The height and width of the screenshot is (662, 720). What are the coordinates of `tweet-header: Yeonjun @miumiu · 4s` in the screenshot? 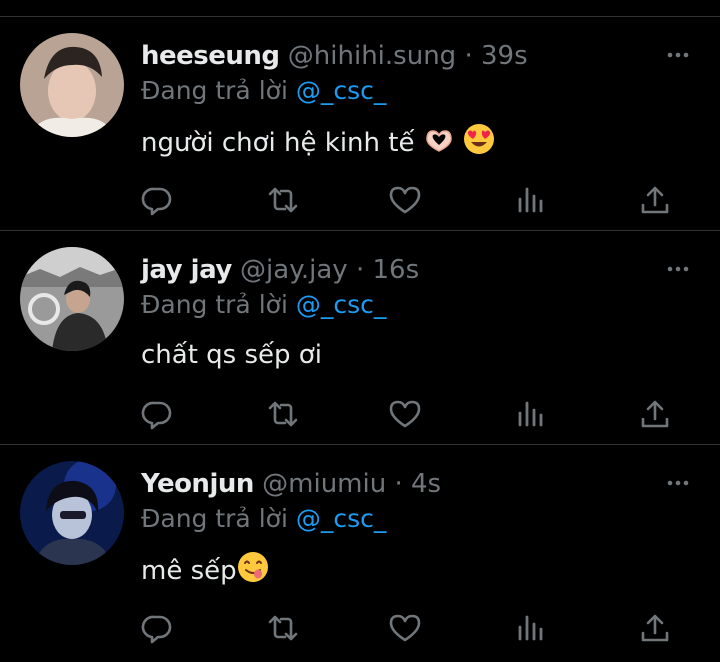 It's located at (291, 484).